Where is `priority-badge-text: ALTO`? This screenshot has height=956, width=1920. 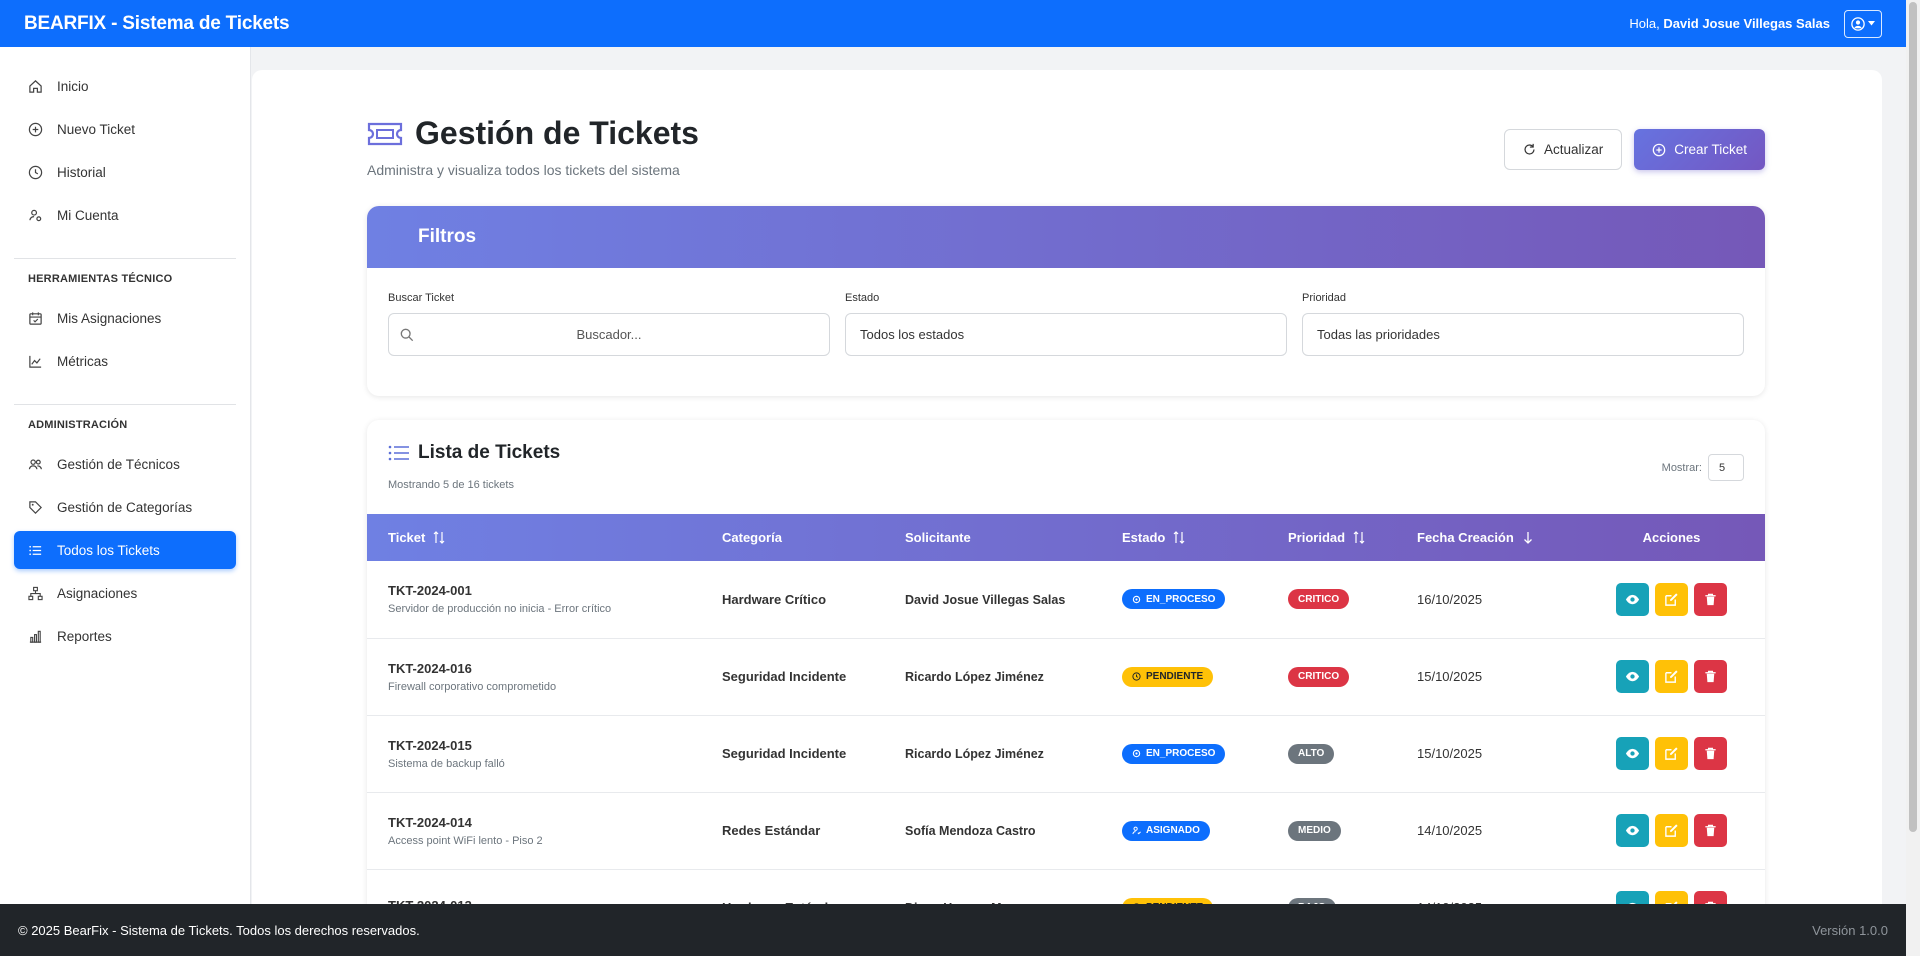
priority-badge-text: ALTO is located at coordinates (1311, 753).